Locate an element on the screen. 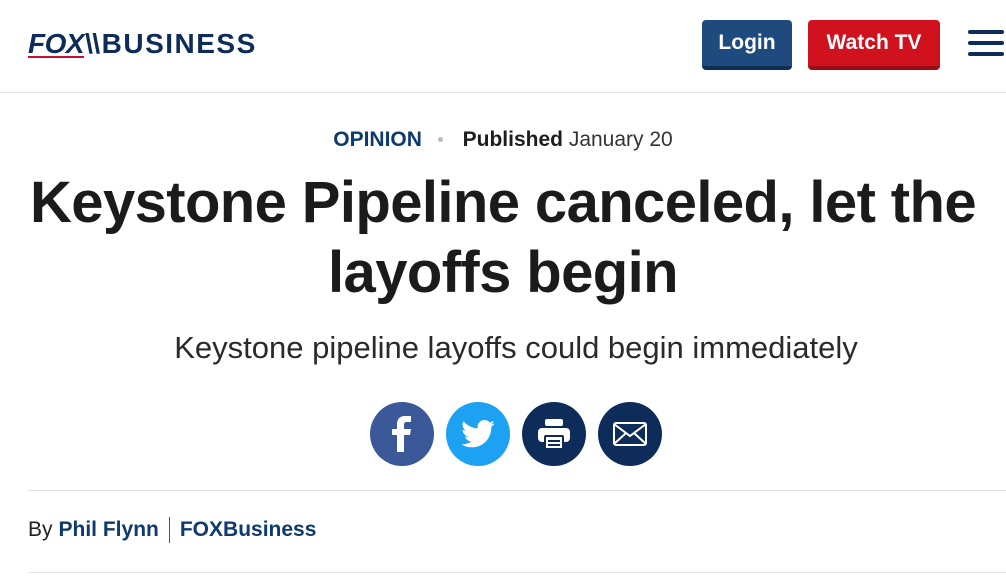 This screenshot has width=1006, height=588. print-button is located at coordinates (554, 434).